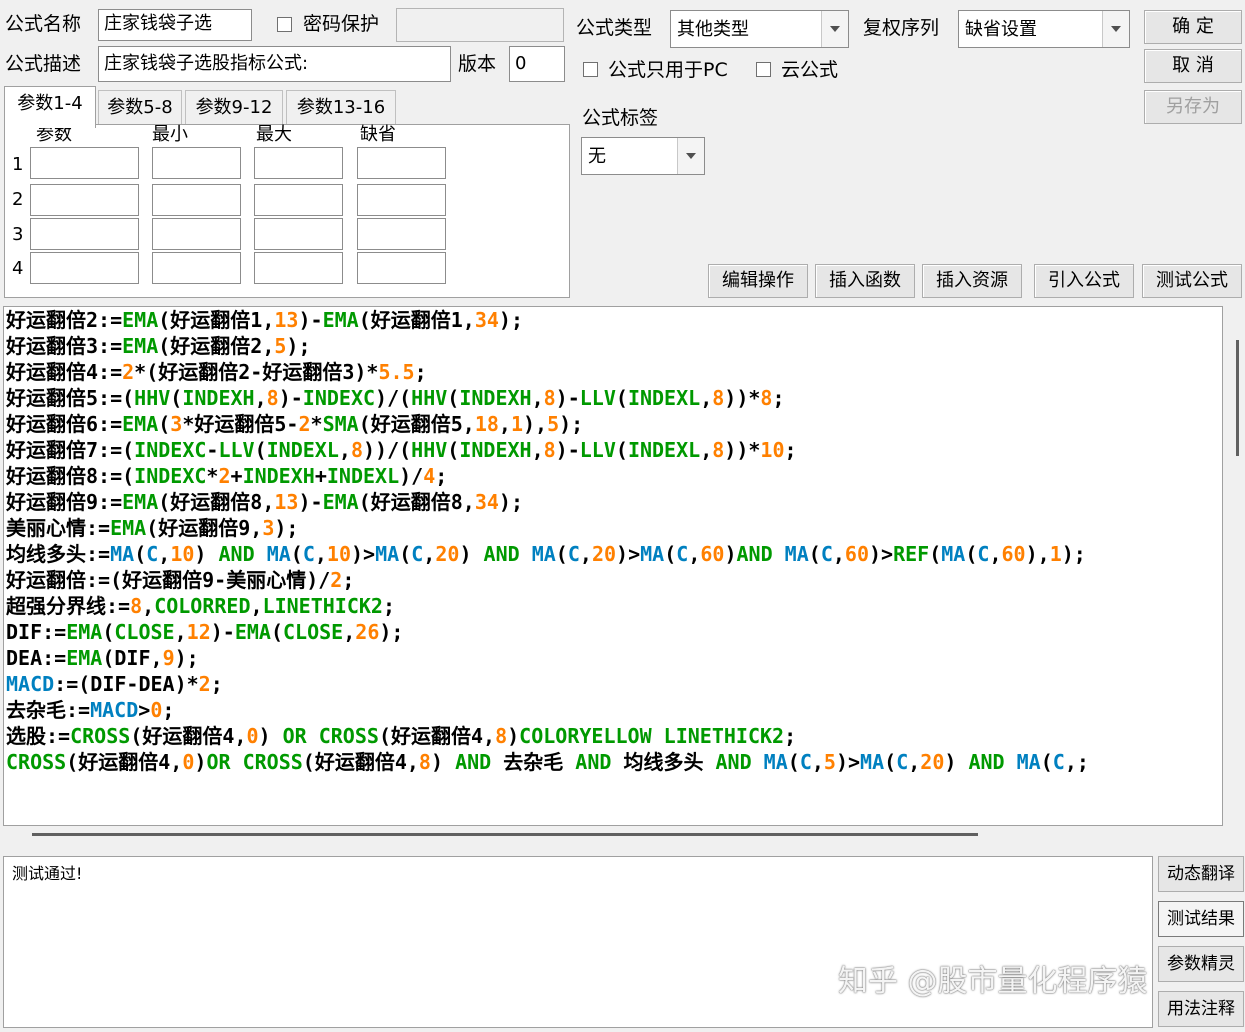 This screenshot has width=1245, height=1032. Describe the element at coordinates (30, 684) in the screenshot. I see `code-token: MACD` at that location.